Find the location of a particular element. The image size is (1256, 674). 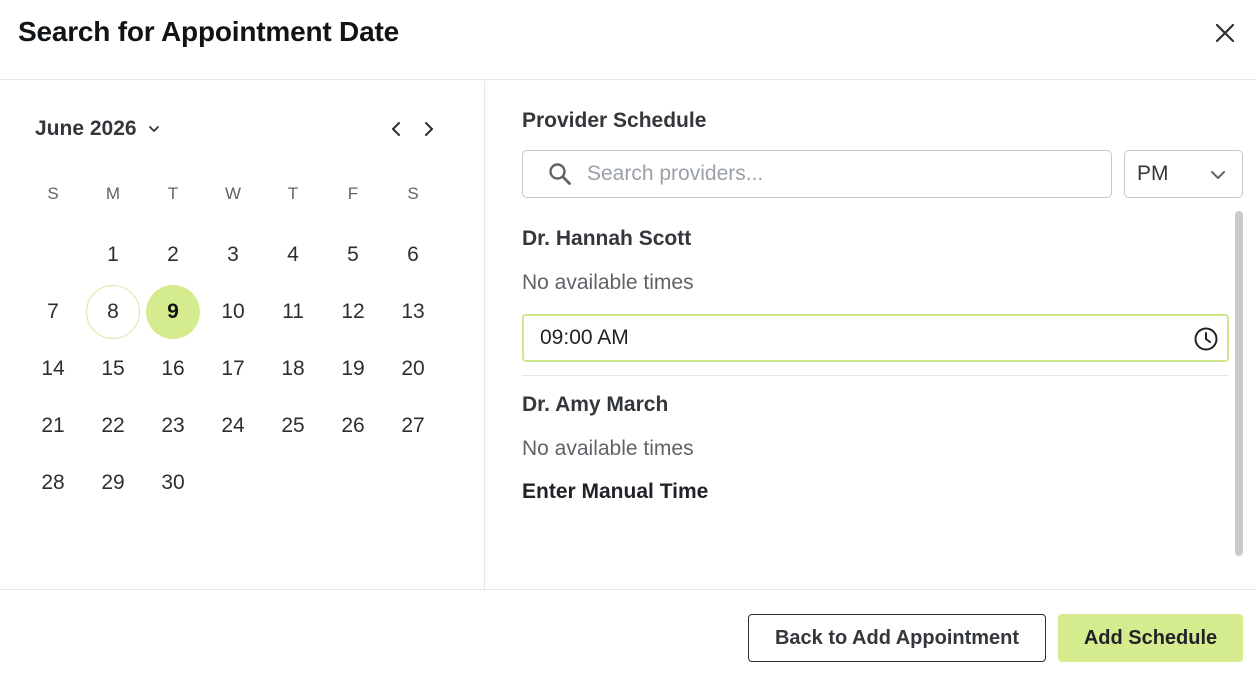

calendar-week: 21 22 23 24 25 26 27 is located at coordinates (233, 425).